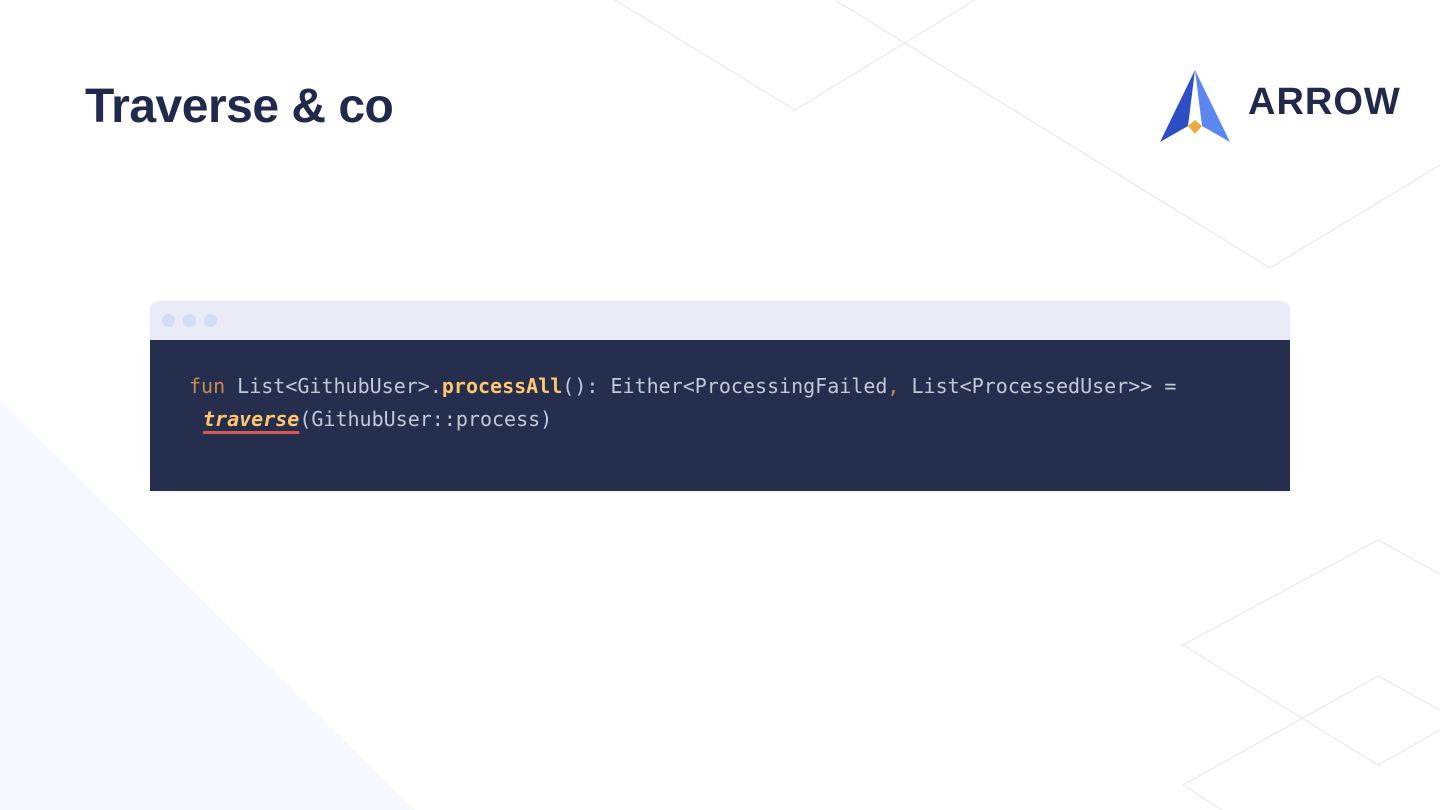 The image size is (1440, 810). Describe the element at coordinates (239, 106) in the screenshot. I see `slide-title: Traverse & co` at that location.